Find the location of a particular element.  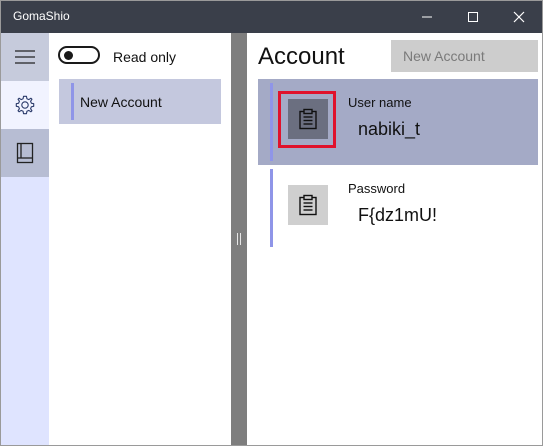

maximize-button is located at coordinates (473, 17).